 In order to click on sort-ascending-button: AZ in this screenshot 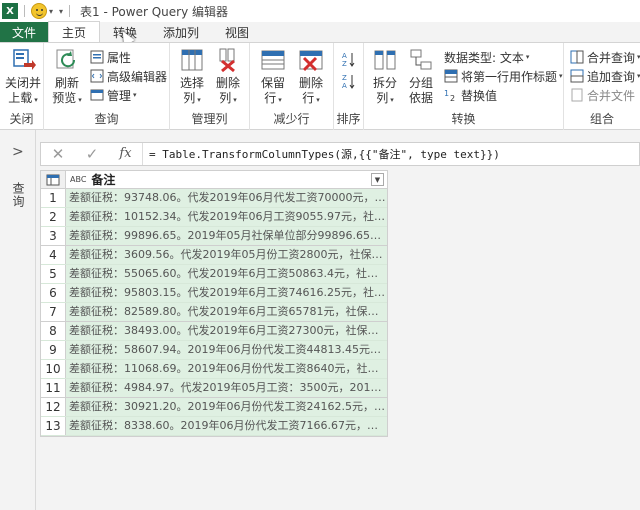, I will do `click(350, 58)`.